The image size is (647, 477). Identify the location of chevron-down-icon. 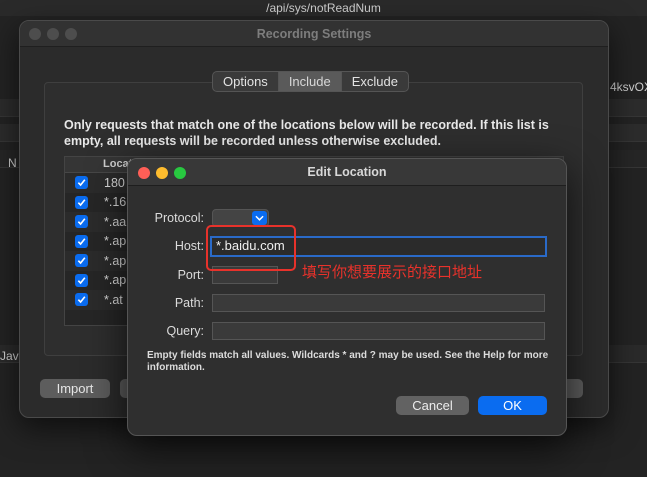
(259, 218).